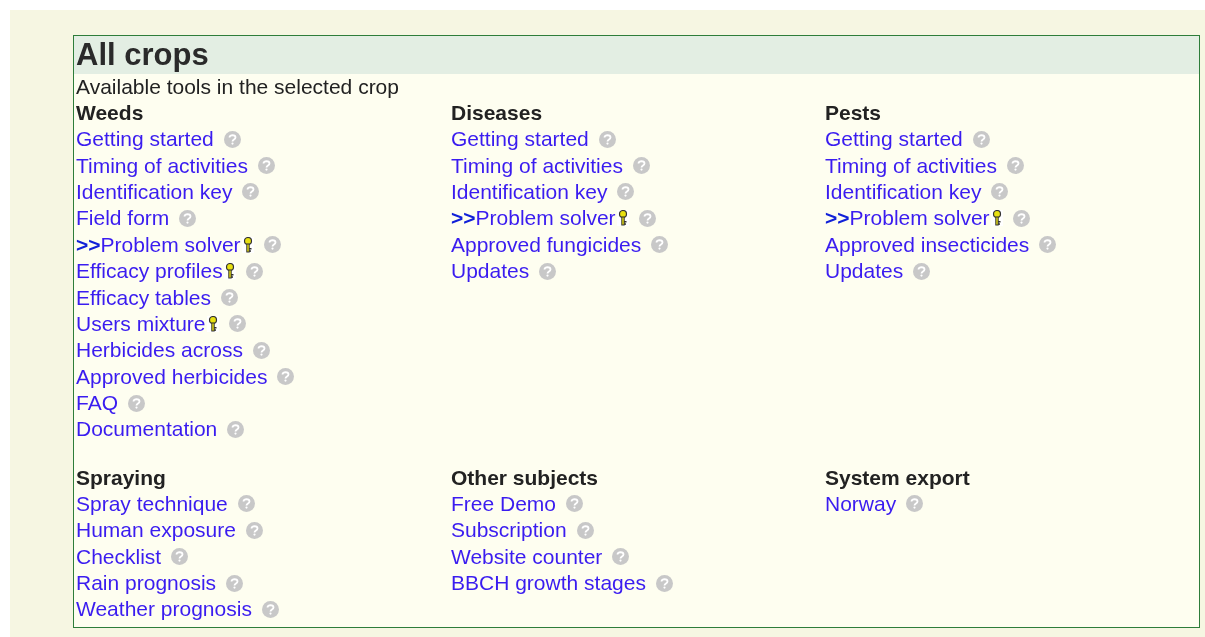 Image resolution: width=1205 pixels, height=637 pixels. Describe the element at coordinates (546, 244) in the screenshot. I see `tool-link: Approved fungicides` at that location.